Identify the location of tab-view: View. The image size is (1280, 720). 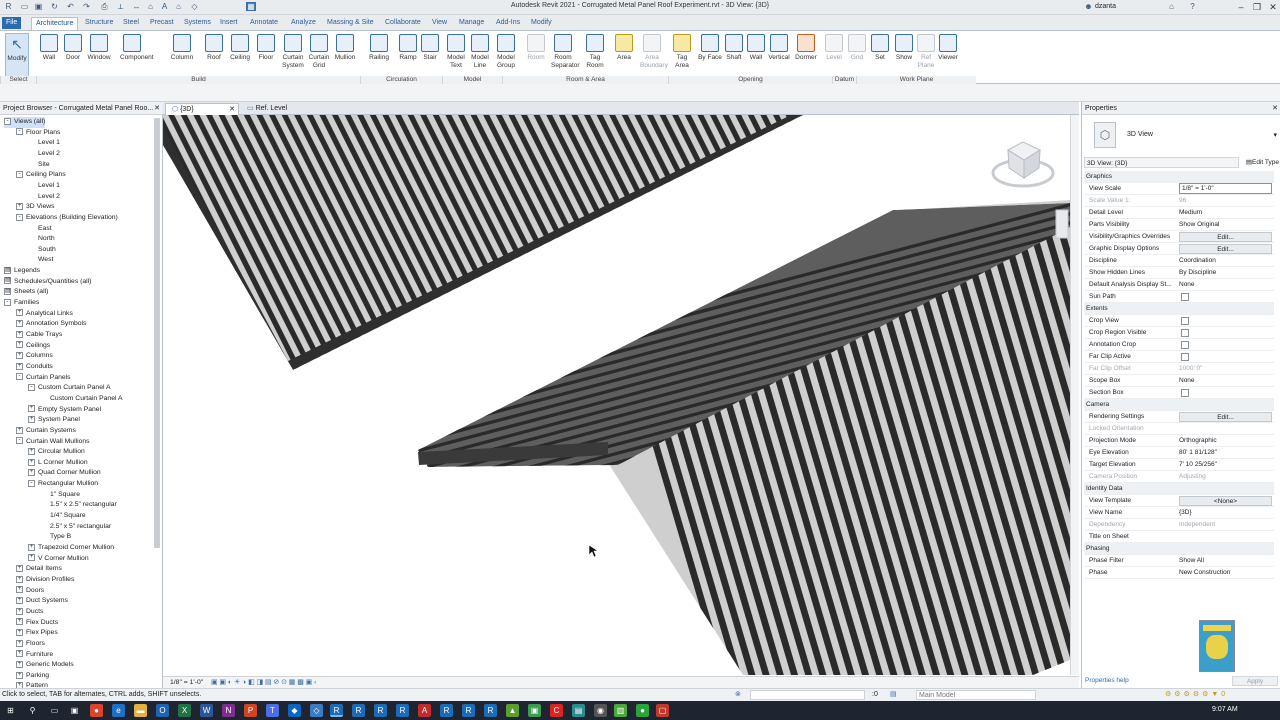
(439, 23).